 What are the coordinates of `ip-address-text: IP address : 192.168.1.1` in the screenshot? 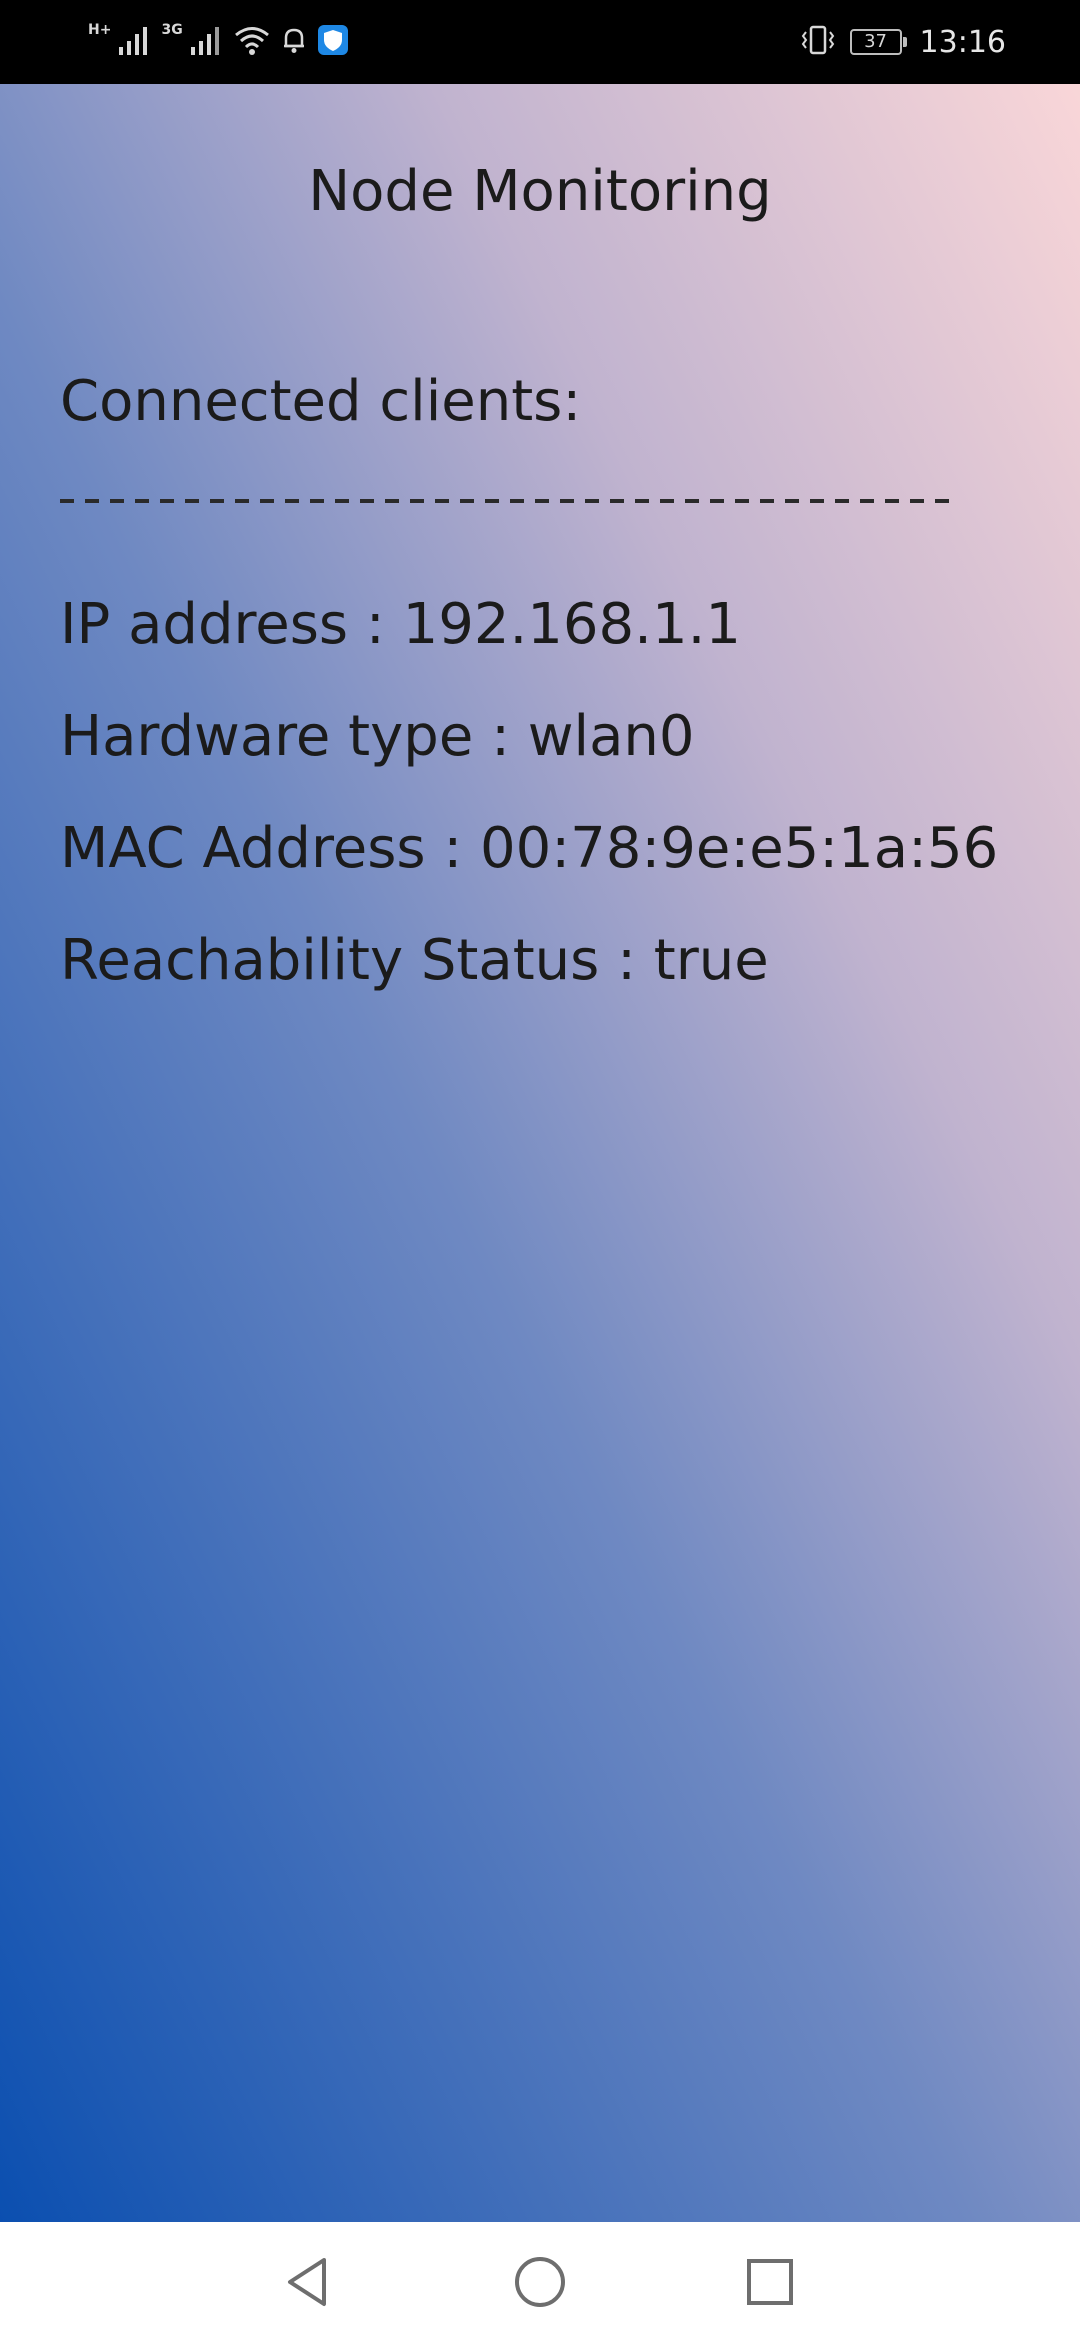 It's located at (400, 624).